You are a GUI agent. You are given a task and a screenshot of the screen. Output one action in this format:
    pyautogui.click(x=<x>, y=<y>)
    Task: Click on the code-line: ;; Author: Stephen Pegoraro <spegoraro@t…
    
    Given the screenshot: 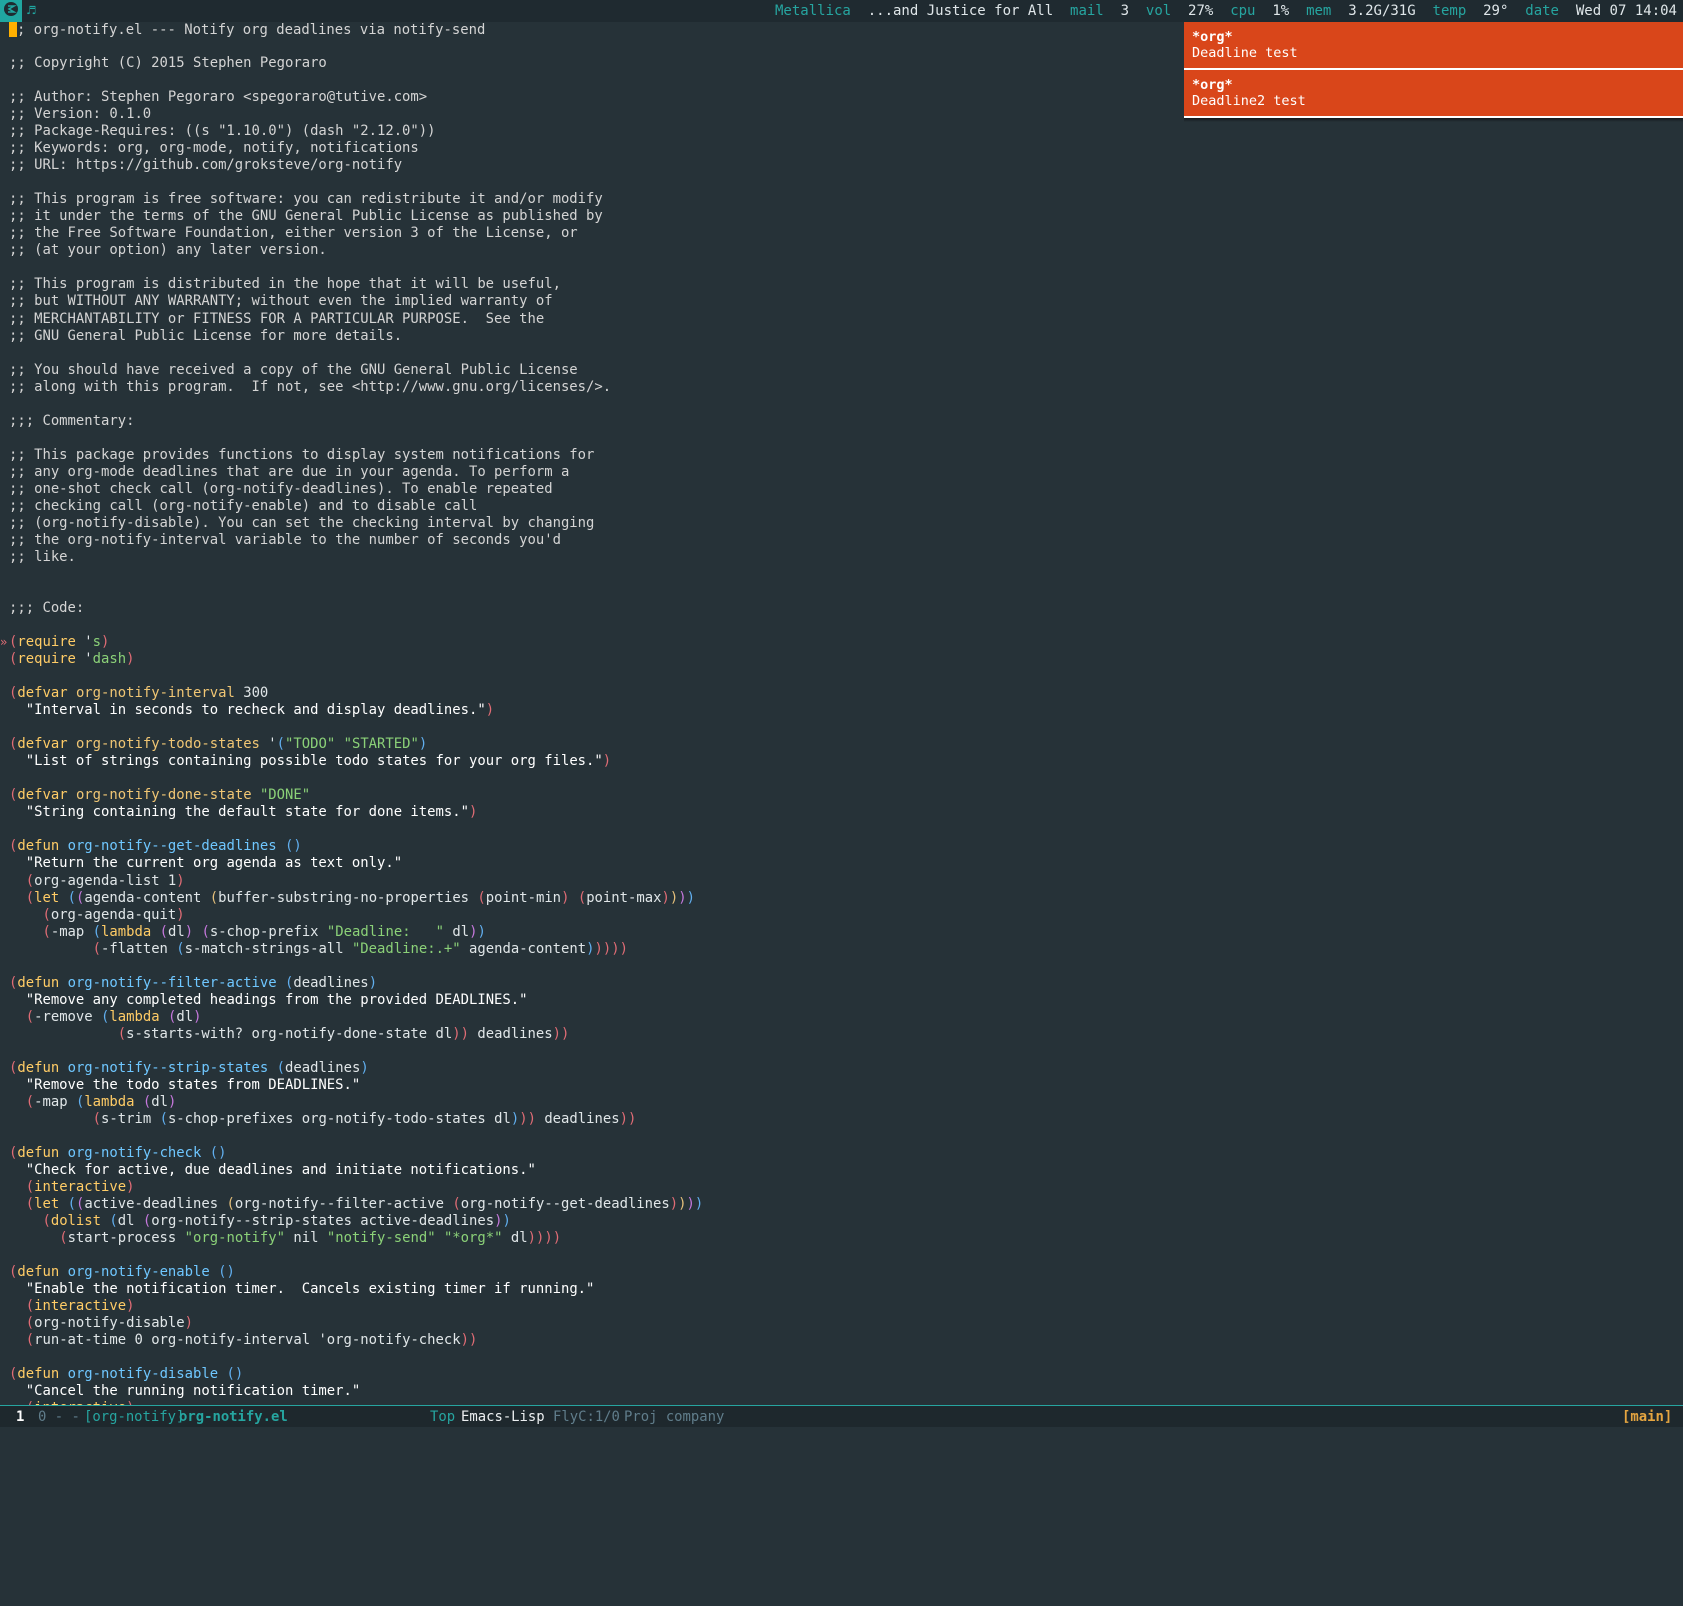 What is the action you would take?
    pyautogui.click(x=218, y=97)
    